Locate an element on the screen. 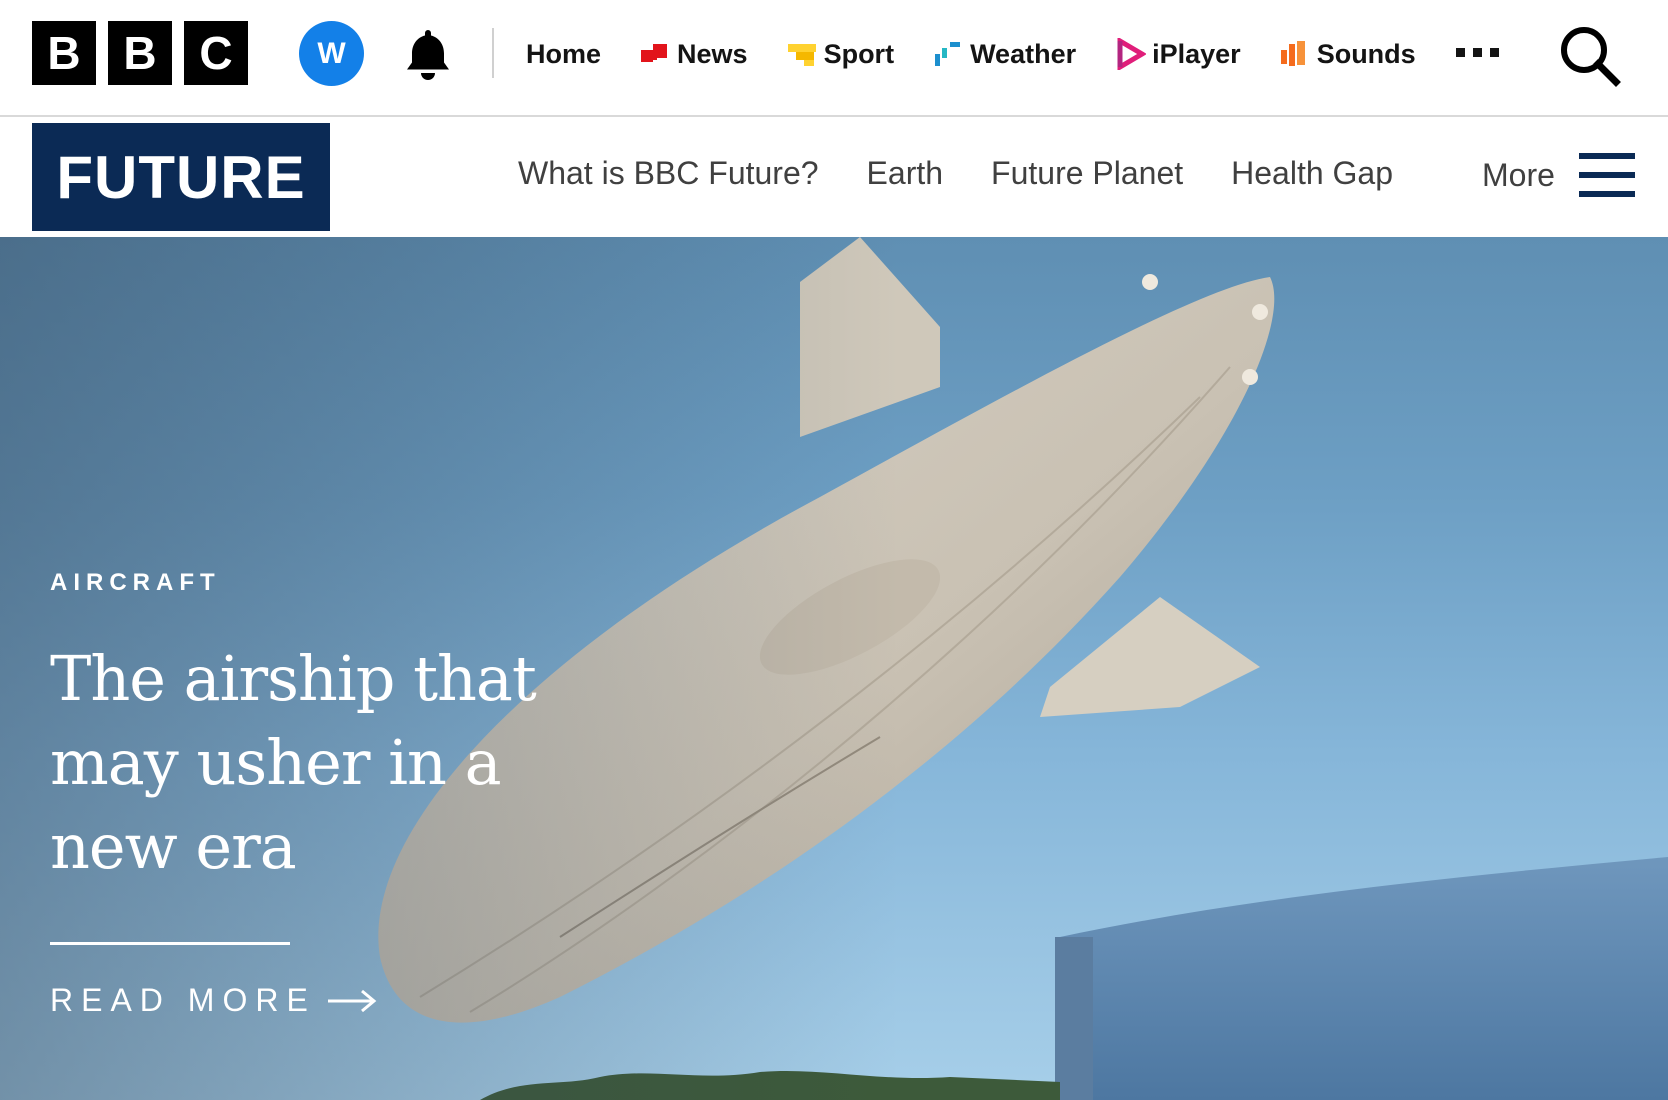 The image size is (1668, 1100). news-icon is located at coordinates (654, 53).